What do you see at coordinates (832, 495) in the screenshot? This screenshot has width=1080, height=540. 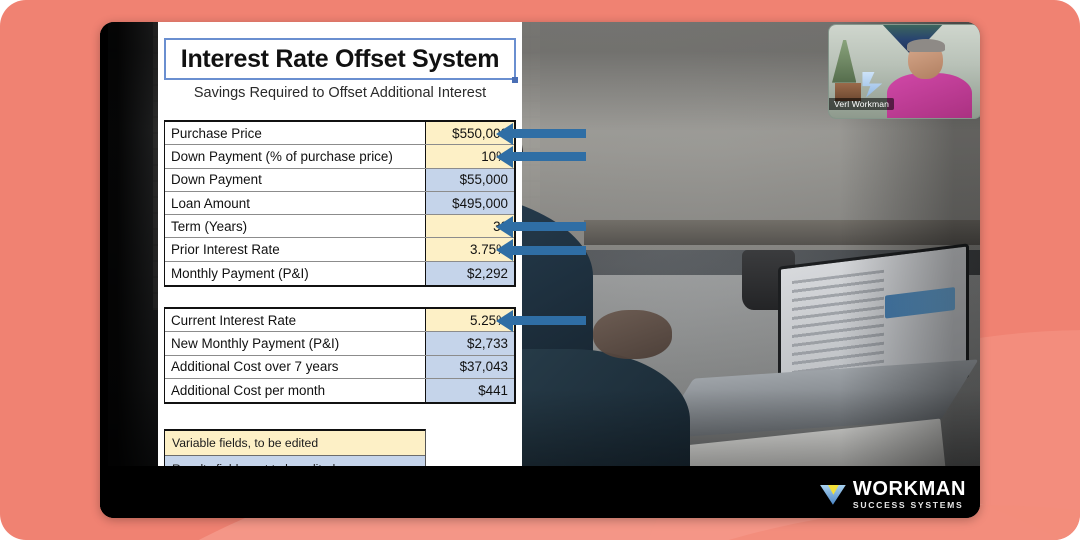 I see `workman-w-icon` at bounding box center [832, 495].